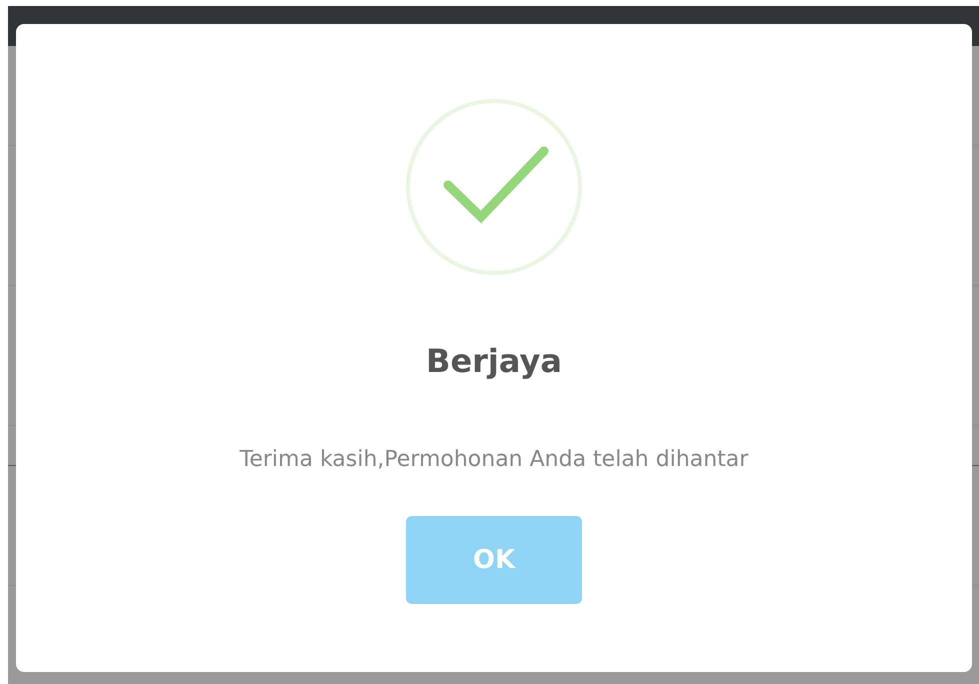  What do you see at coordinates (494, 187) in the screenshot?
I see `checkmark-icon` at bounding box center [494, 187].